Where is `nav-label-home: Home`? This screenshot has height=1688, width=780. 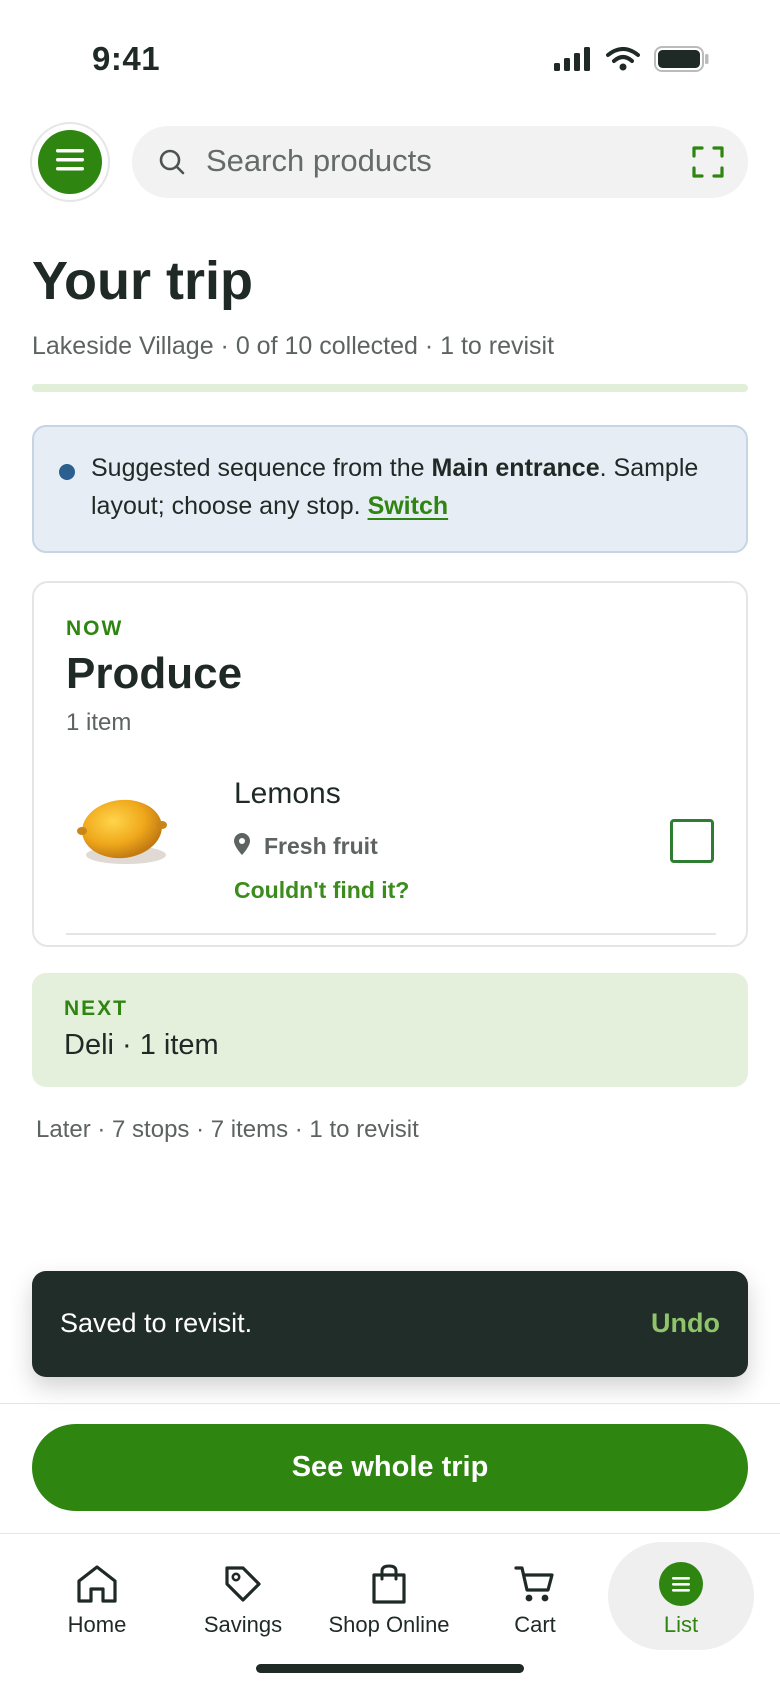
nav-label-home: Home is located at coordinates (97, 1624).